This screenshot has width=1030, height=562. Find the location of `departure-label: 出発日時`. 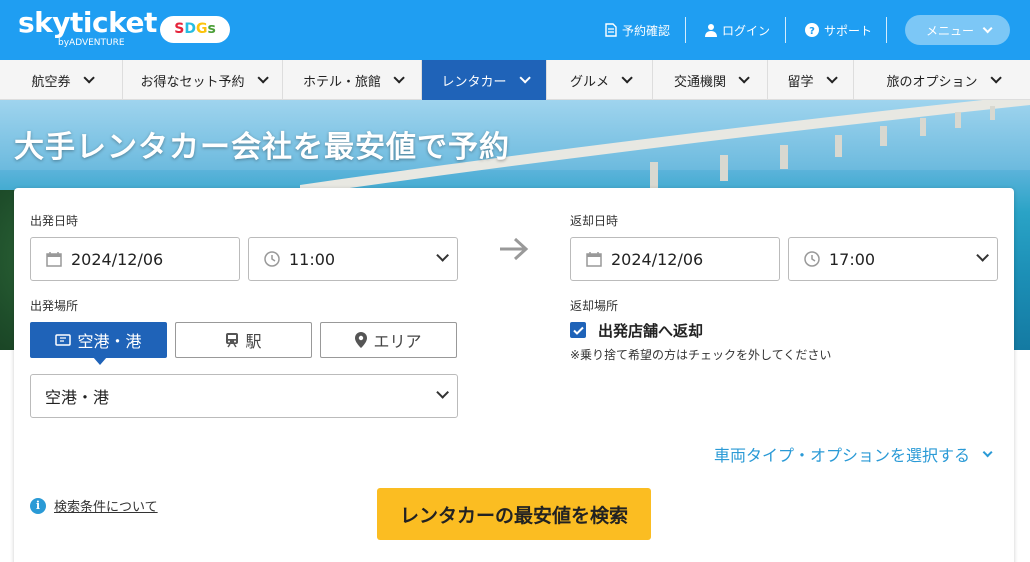

departure-label: 出発日時 is located at coordinates (54, 221).